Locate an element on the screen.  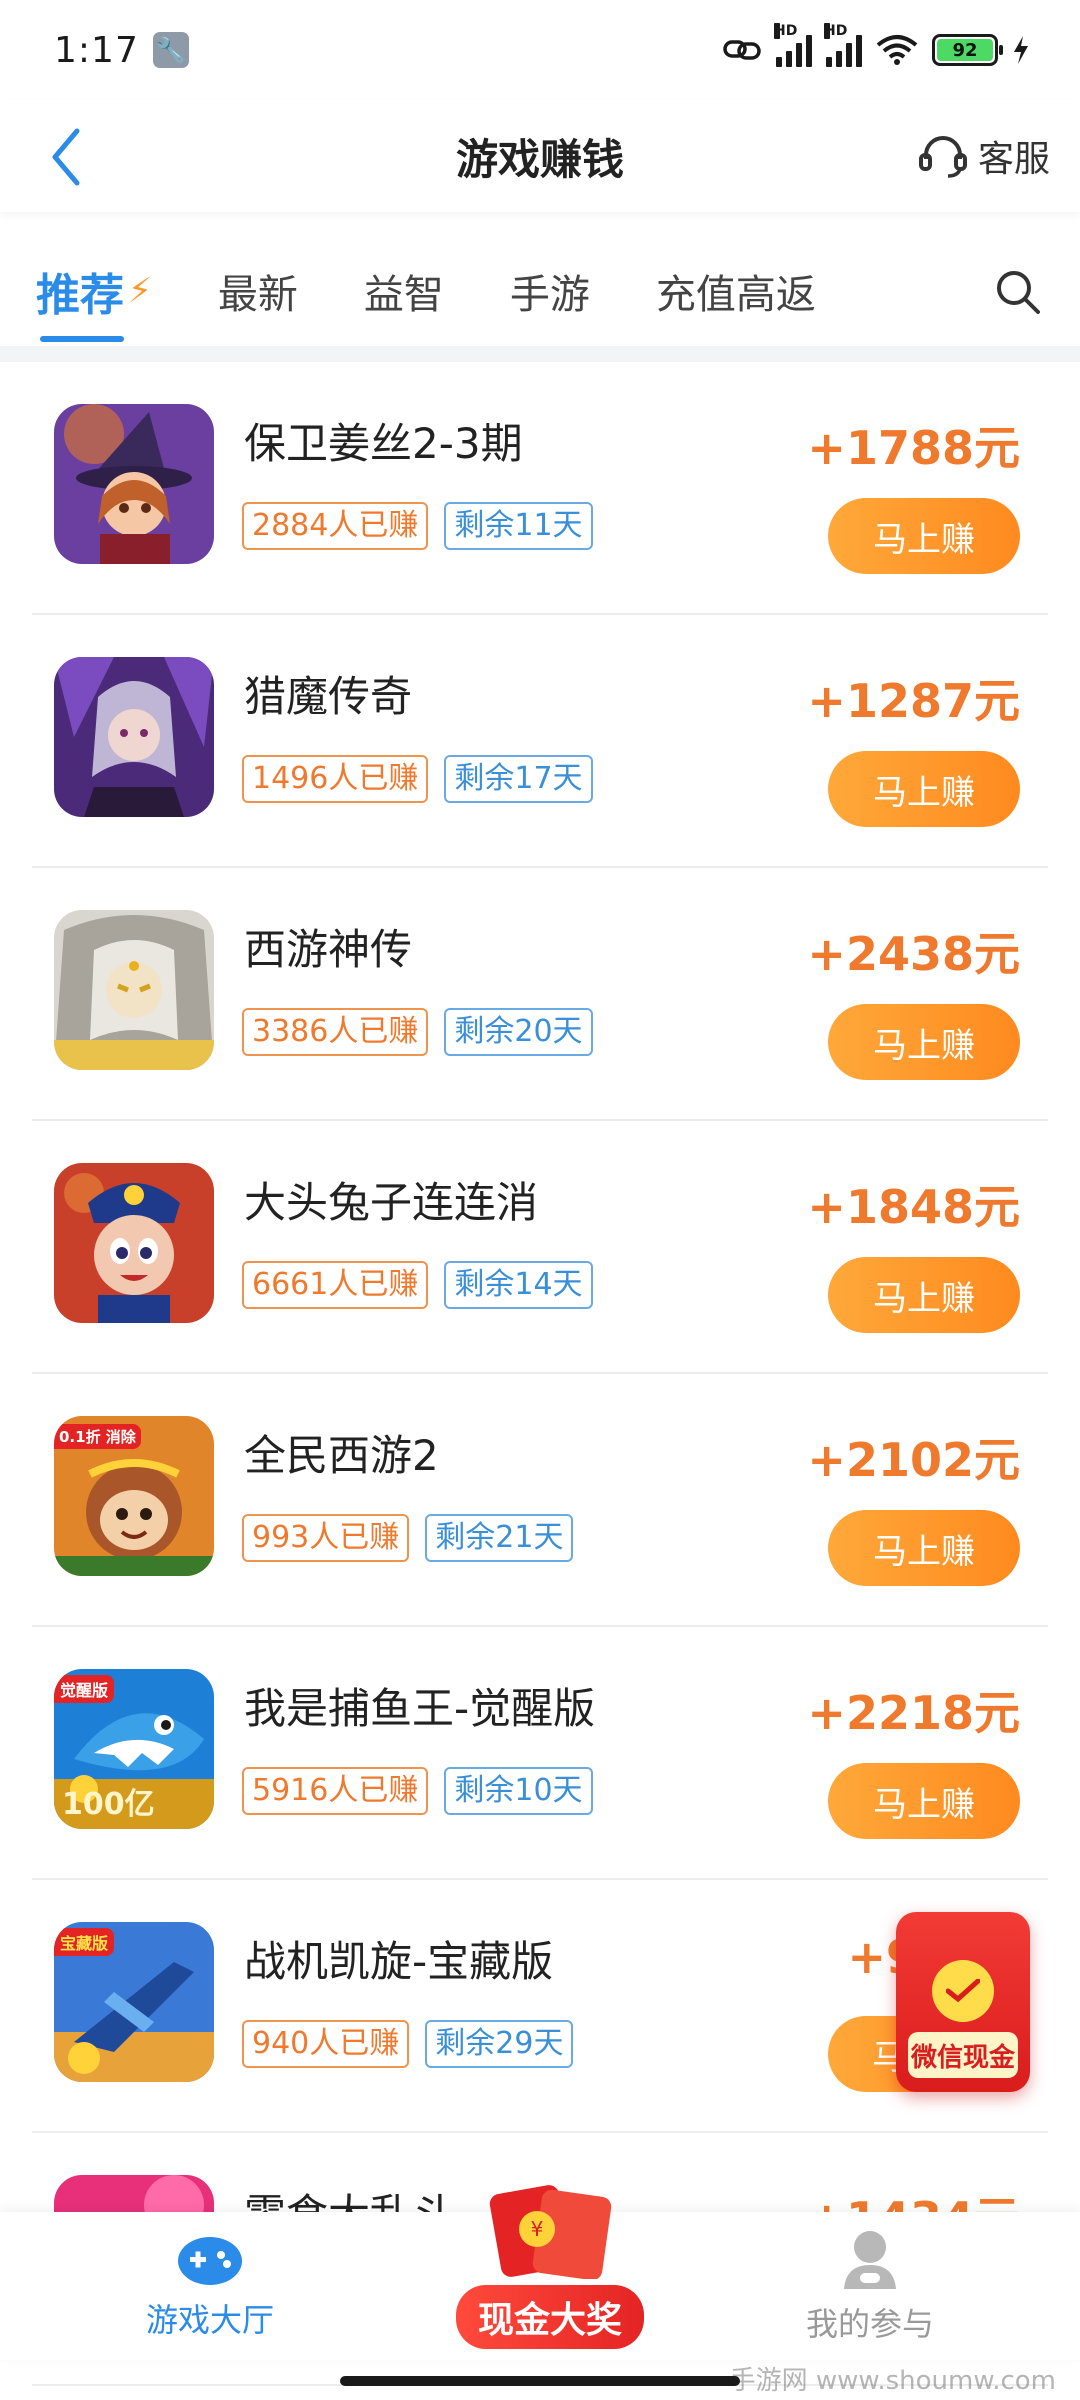
remaining-days-tag: 剩余20天 is located at coordinates (518, 1032).